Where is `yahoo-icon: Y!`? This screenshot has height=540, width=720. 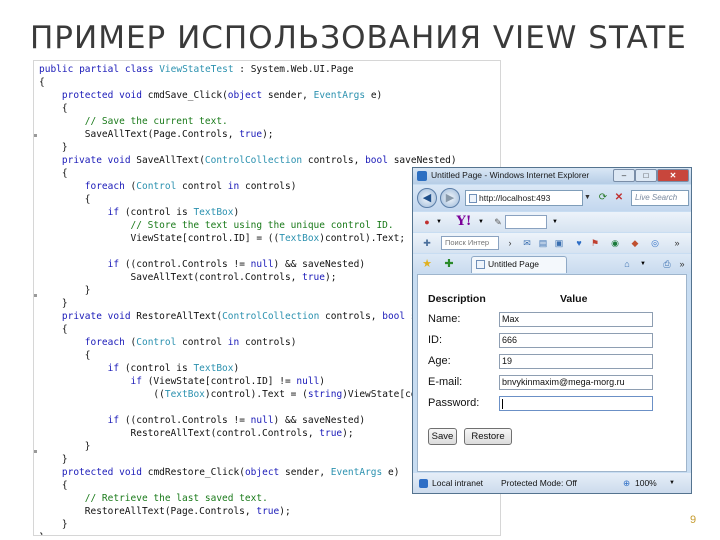
yahoo-icon: Y! is located at coordinates (464, 222).